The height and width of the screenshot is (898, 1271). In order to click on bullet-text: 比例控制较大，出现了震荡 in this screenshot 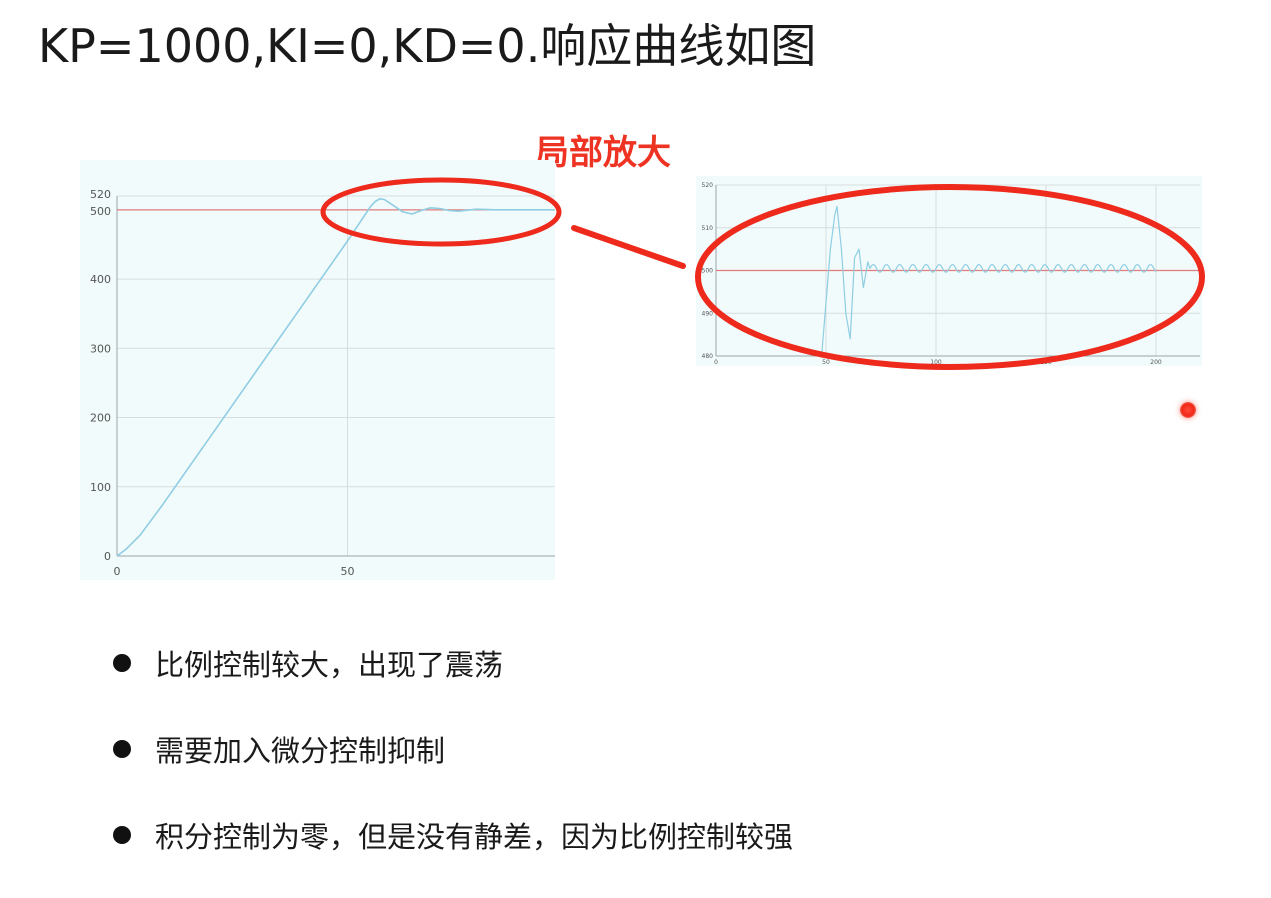, I will do `click(329, 663)`.